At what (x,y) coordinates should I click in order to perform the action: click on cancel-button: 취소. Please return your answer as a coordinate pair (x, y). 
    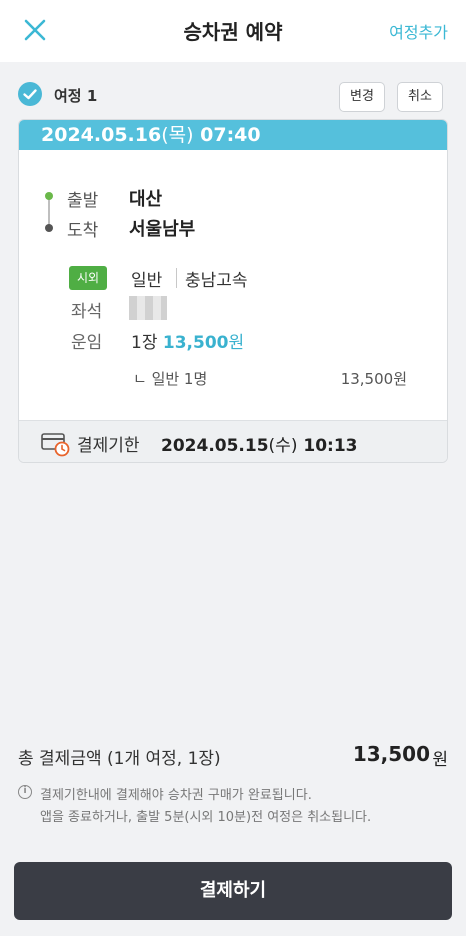
    Looking at the image, I should click on (420, 97).